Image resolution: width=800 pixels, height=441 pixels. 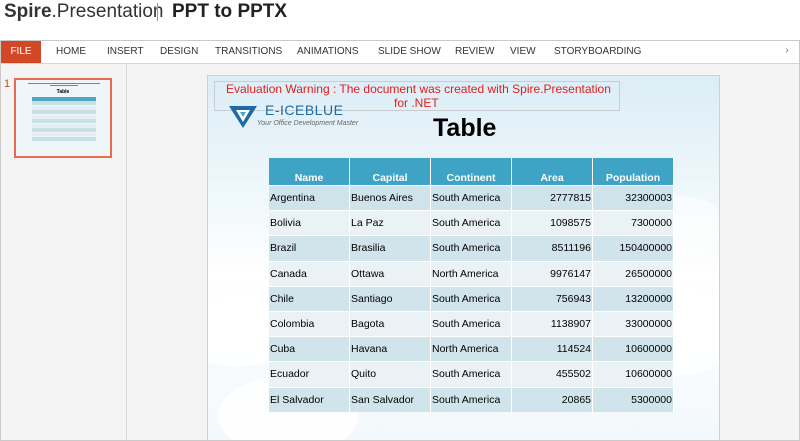 What do you see at coordinates (633, 298) in the screenshot?
I see `cell-population: 13200000` at bounding box center [633, 298].